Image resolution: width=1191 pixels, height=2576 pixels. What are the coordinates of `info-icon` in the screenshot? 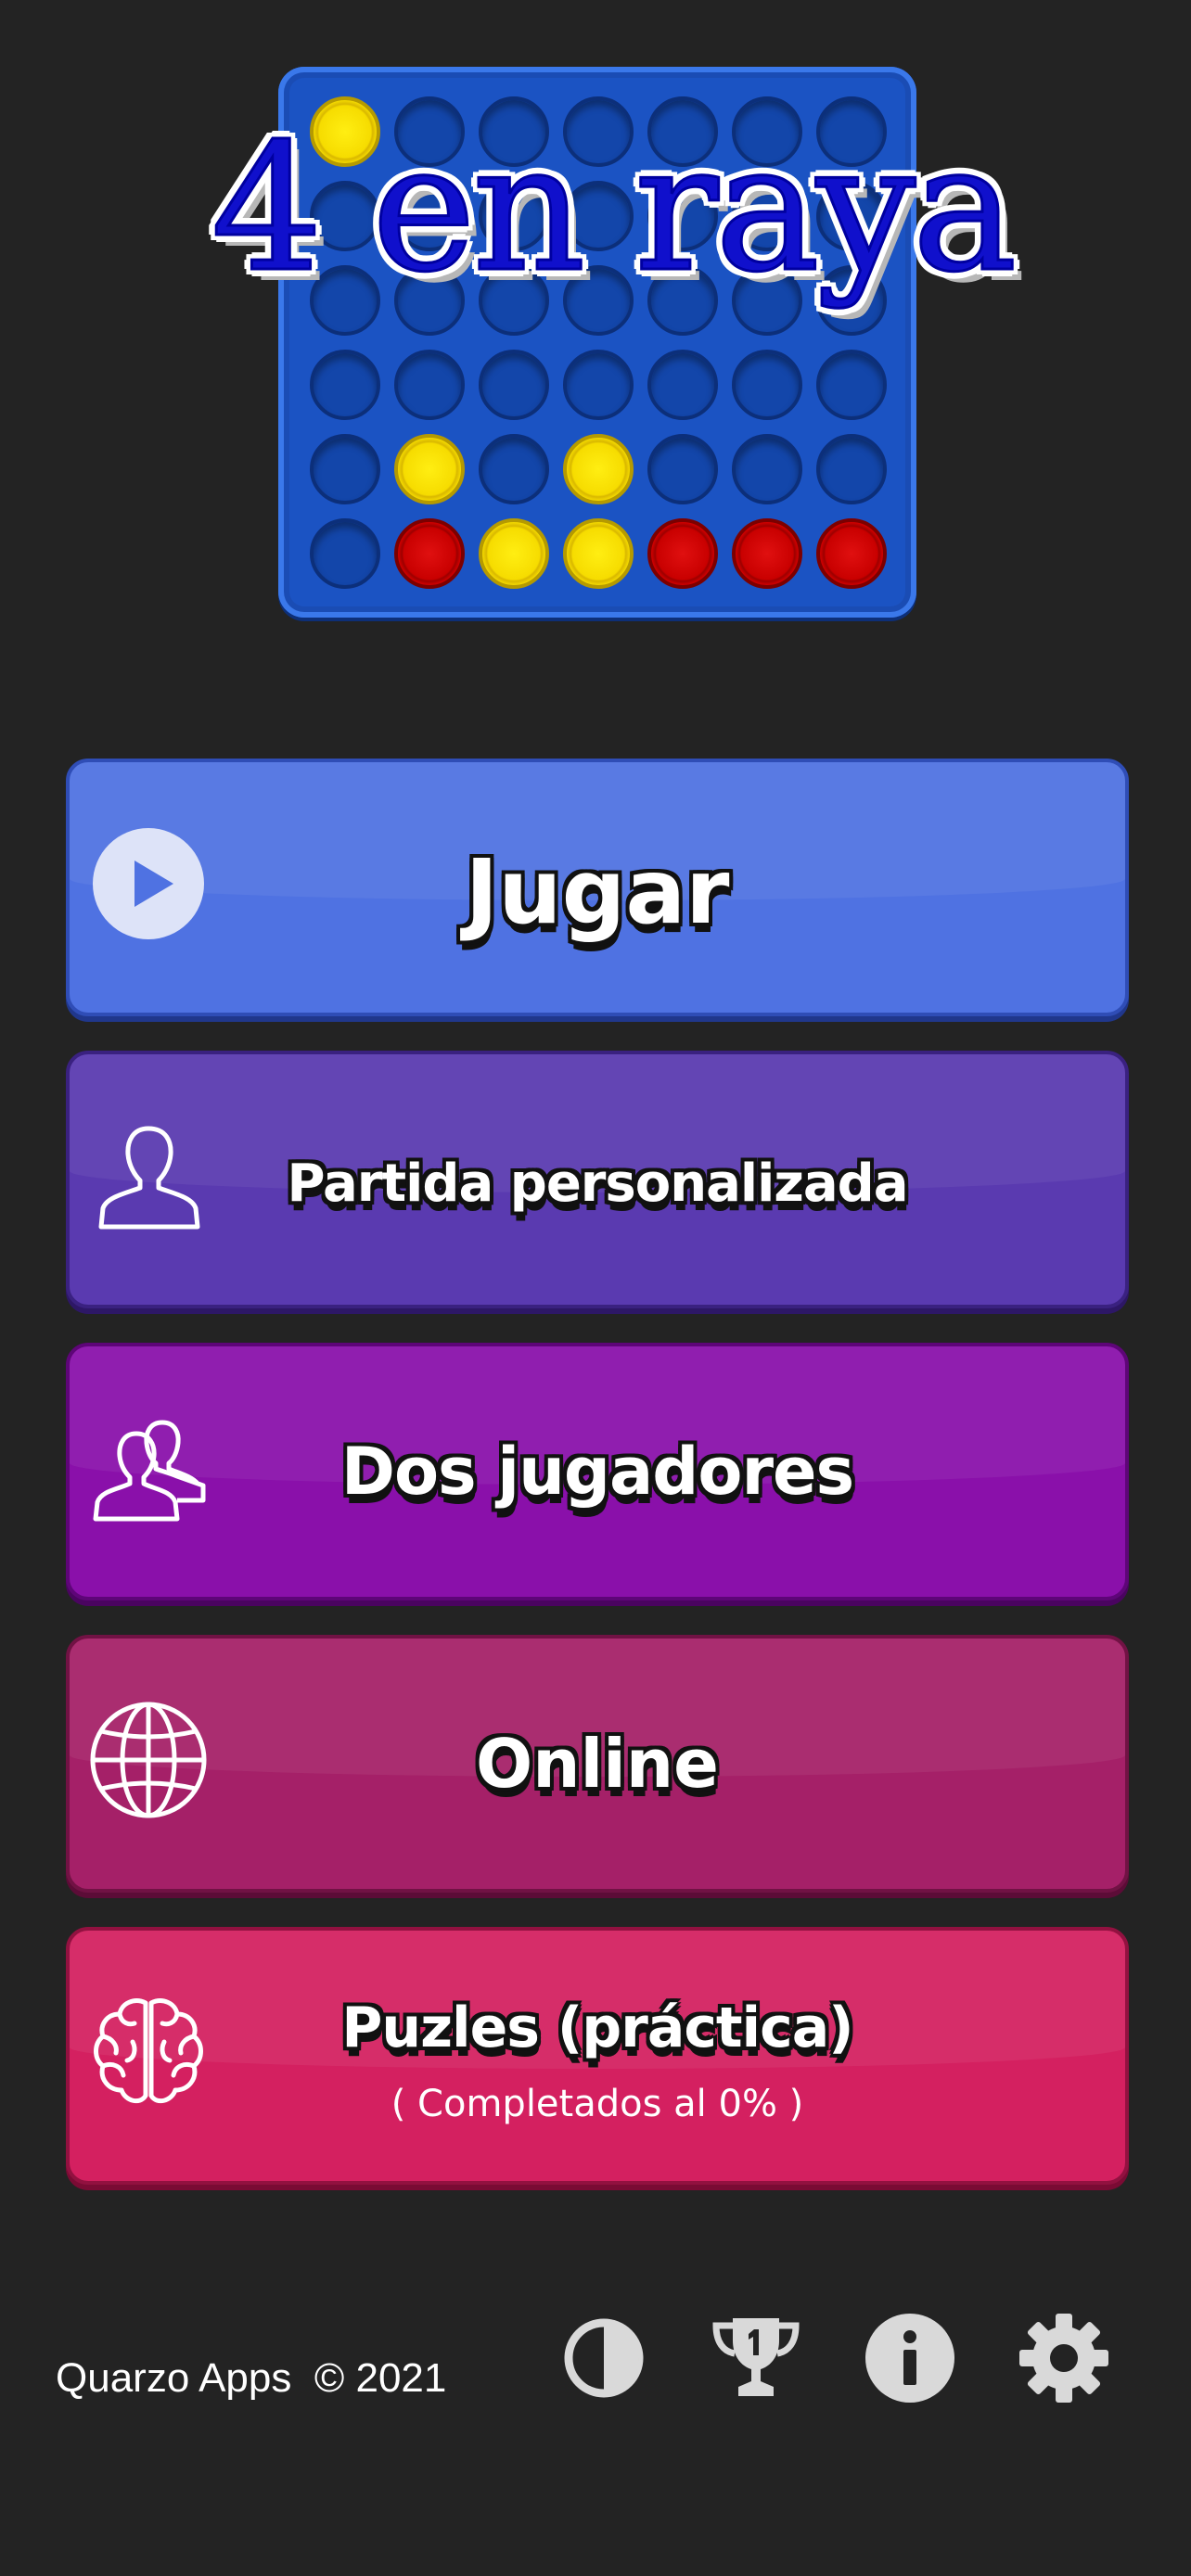 It's located at (910, 2358).